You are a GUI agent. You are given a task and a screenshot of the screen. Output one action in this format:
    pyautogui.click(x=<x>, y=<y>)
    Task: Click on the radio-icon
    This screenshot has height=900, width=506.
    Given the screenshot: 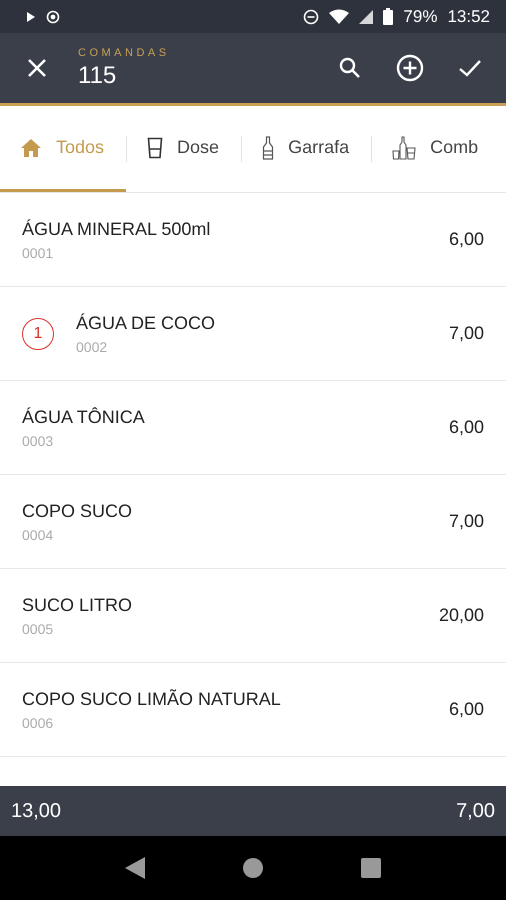 What is the action you would take?
    pyautogui.click(x=53, y=17)
    